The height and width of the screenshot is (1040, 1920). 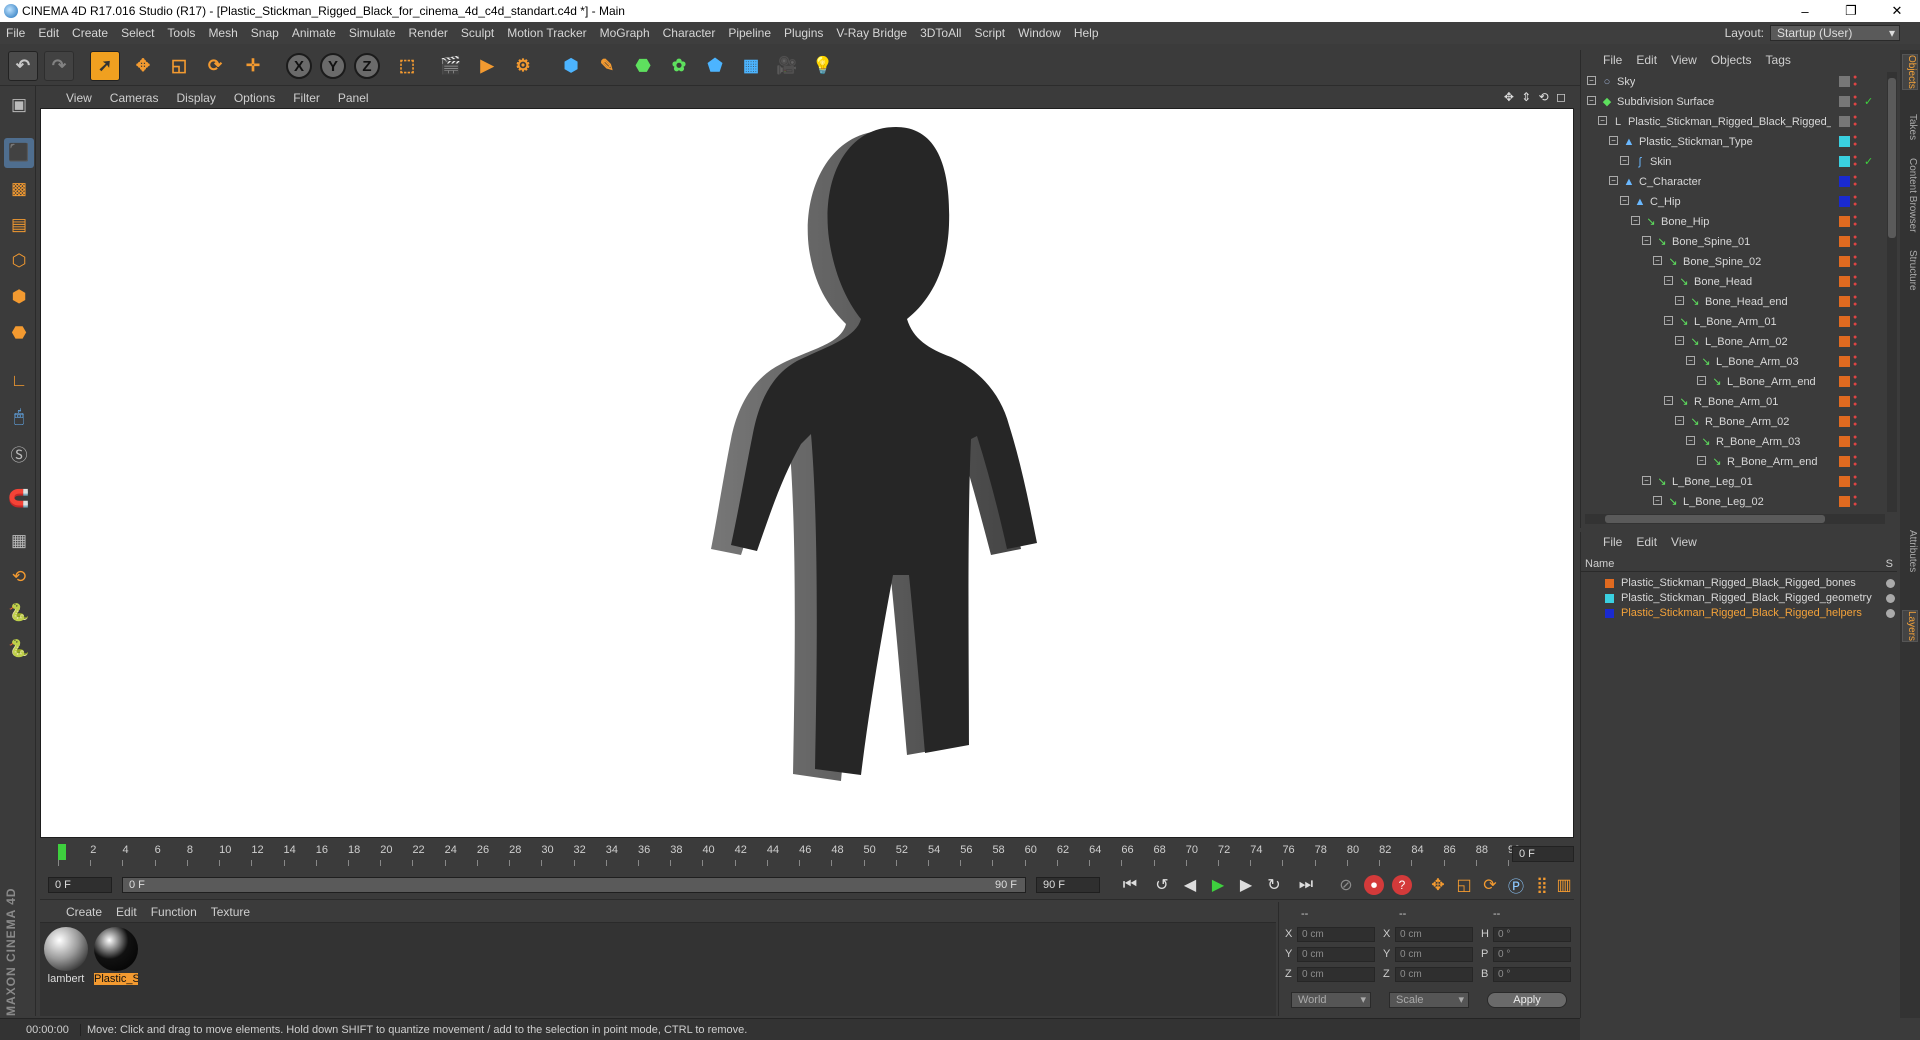 I want to click on go-to-end-icon: ⏭, so click(x=1306, y=885).